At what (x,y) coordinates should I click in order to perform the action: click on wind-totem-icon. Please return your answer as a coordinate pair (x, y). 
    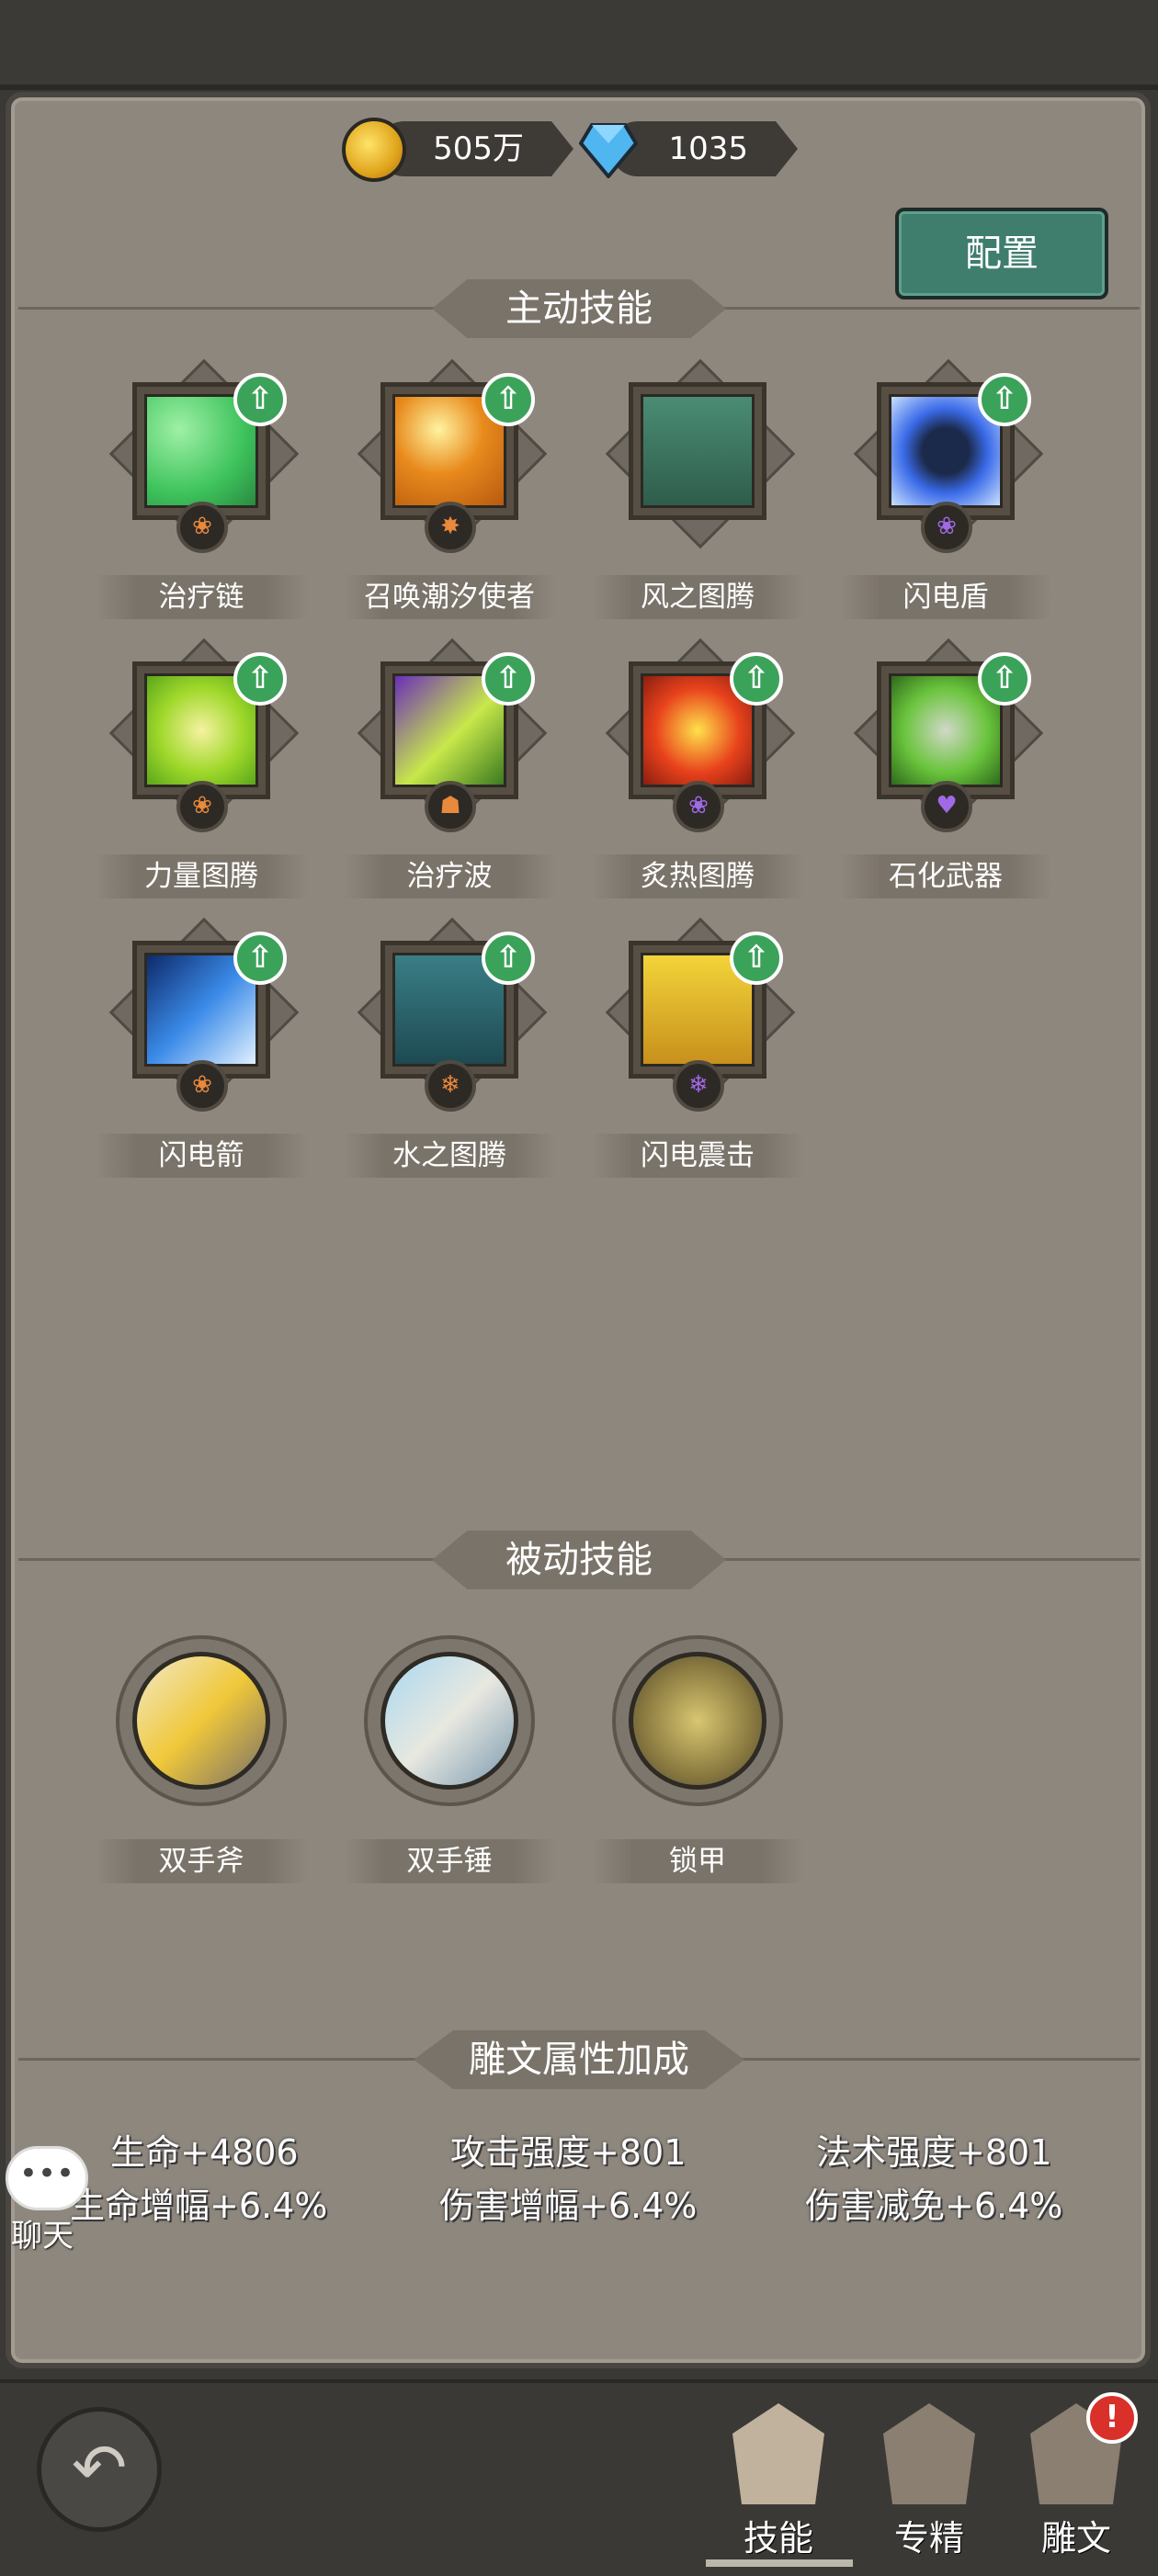
    Looking at the image, I should click on (698, 451).